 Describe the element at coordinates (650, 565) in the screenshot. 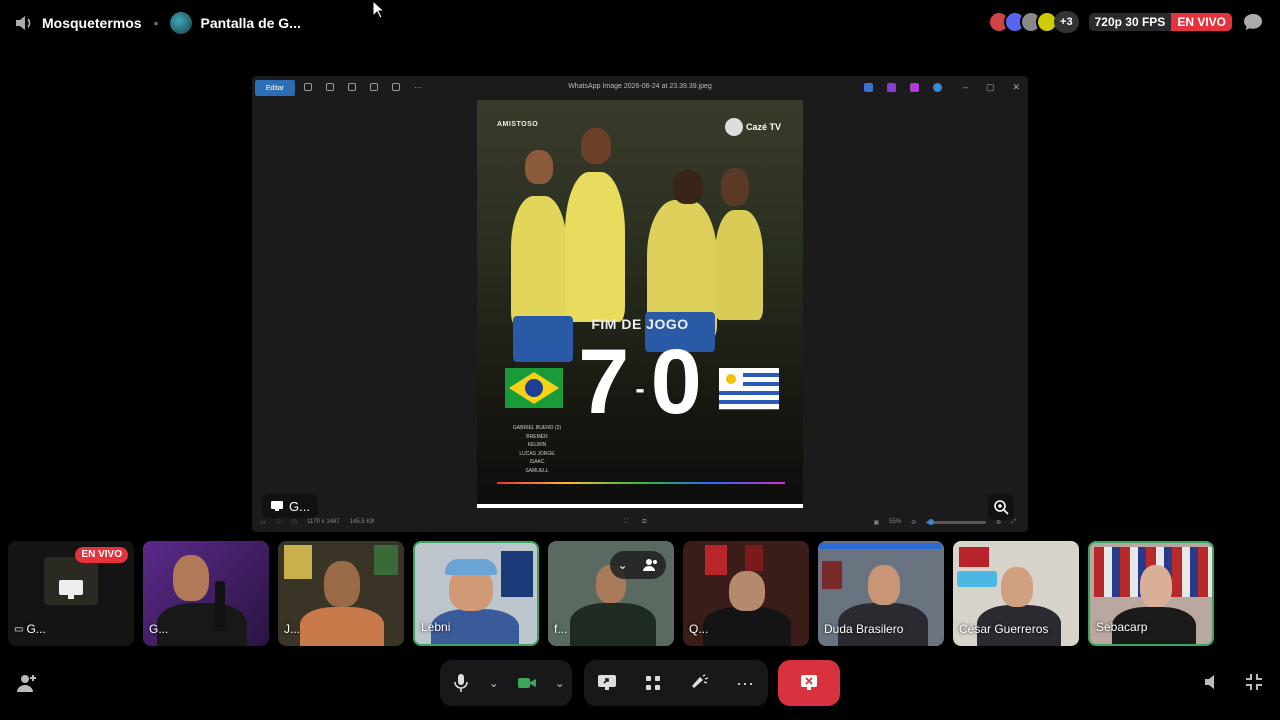

I see `people-icon` at that location.